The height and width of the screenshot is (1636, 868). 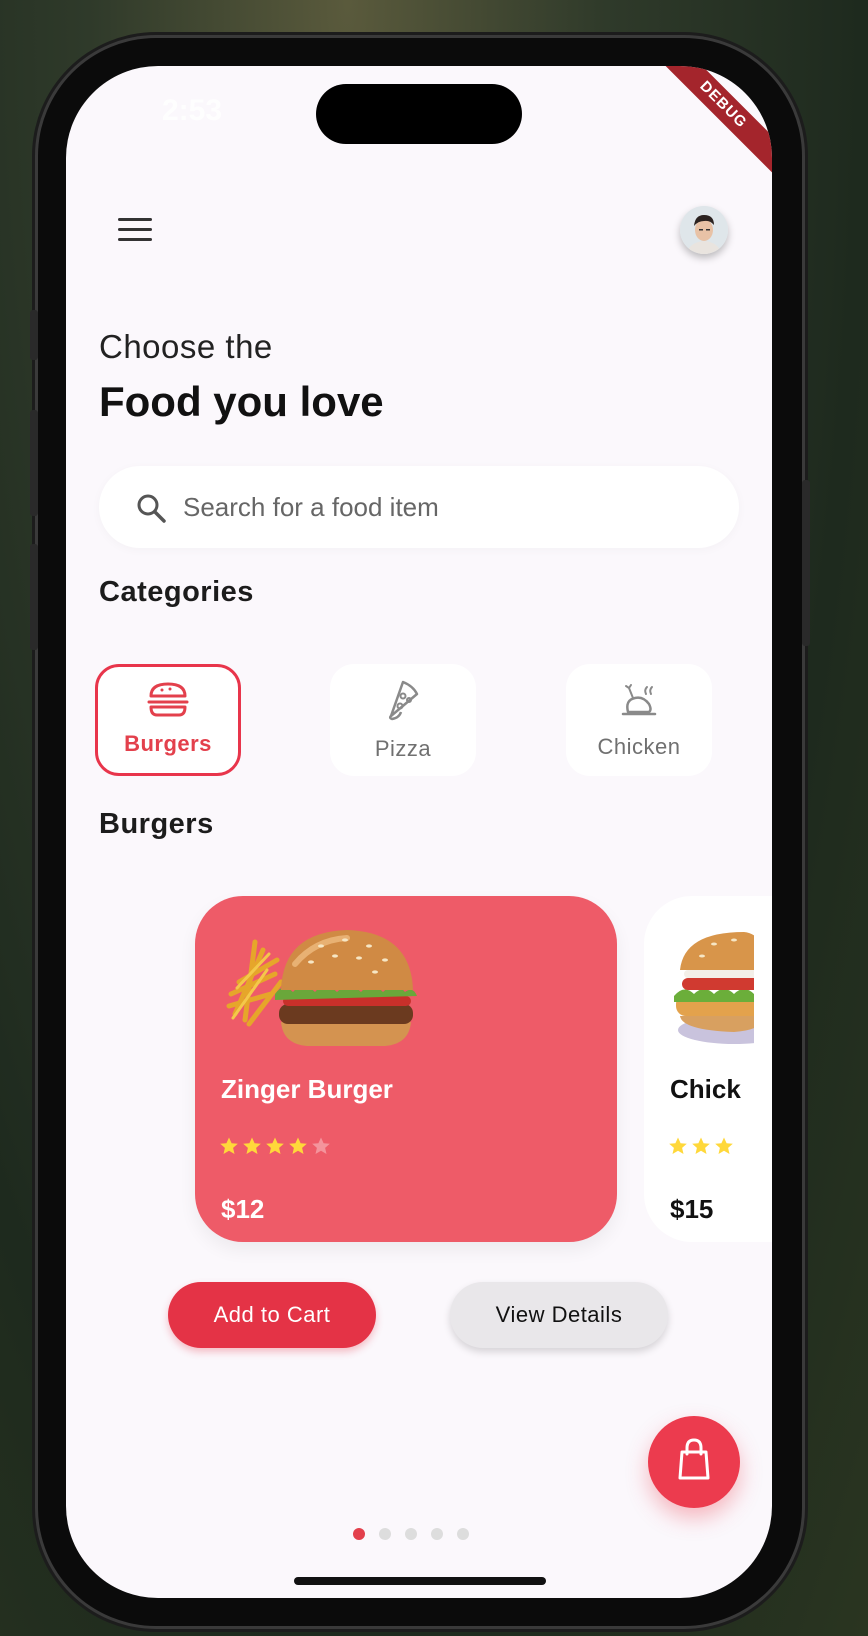 What do you see at coordinates (34, 463) in the screenshot?
I see `side-button-volume-up` at bounding box center [34, 463].